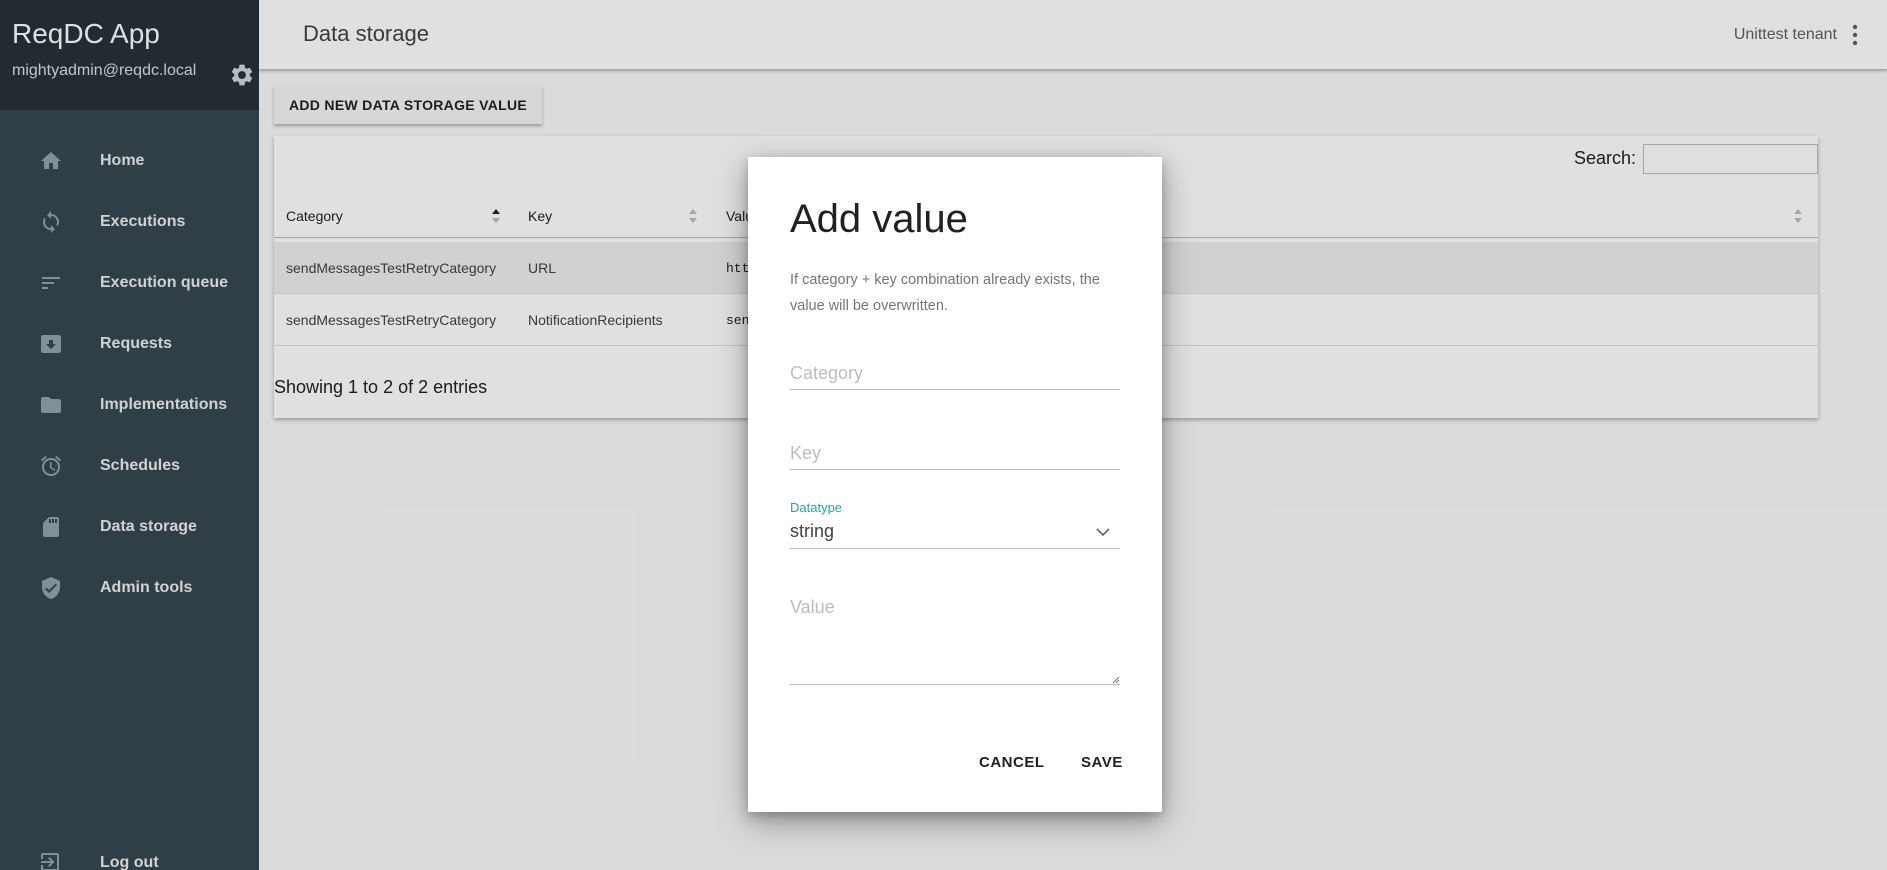 This screenshot has width=1887, height=870. Describe the element at coordinates (879, 219) in the screenshot. I see `dialog-title: Add value` at that location.